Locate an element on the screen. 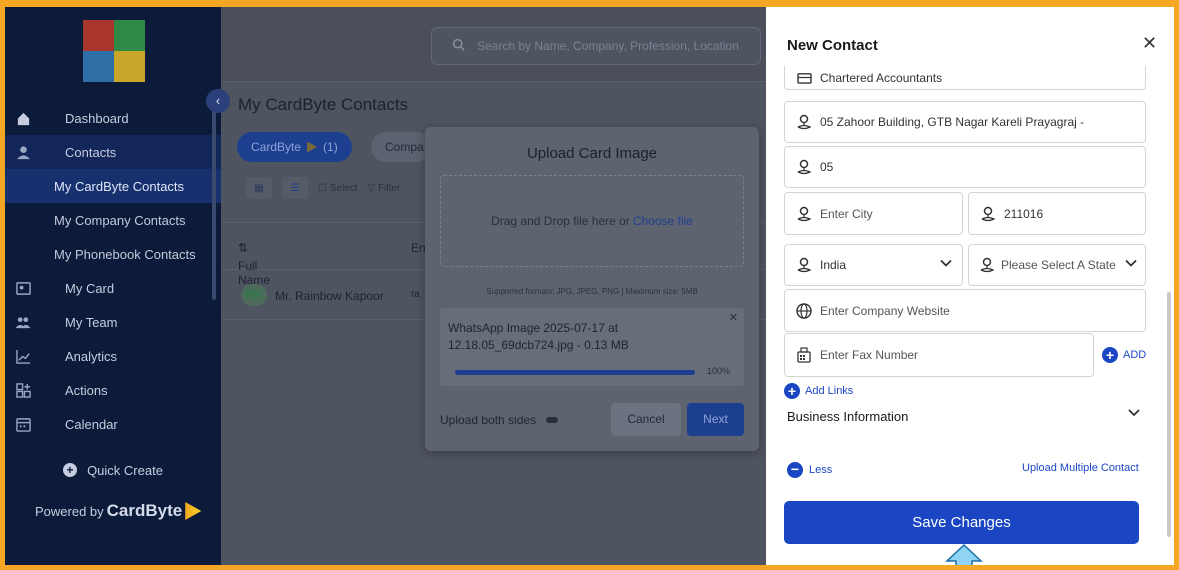 The width and height of the screenshot is (1179, 570). sidebar-item-label: My Card is located at coordinates (90, 288).